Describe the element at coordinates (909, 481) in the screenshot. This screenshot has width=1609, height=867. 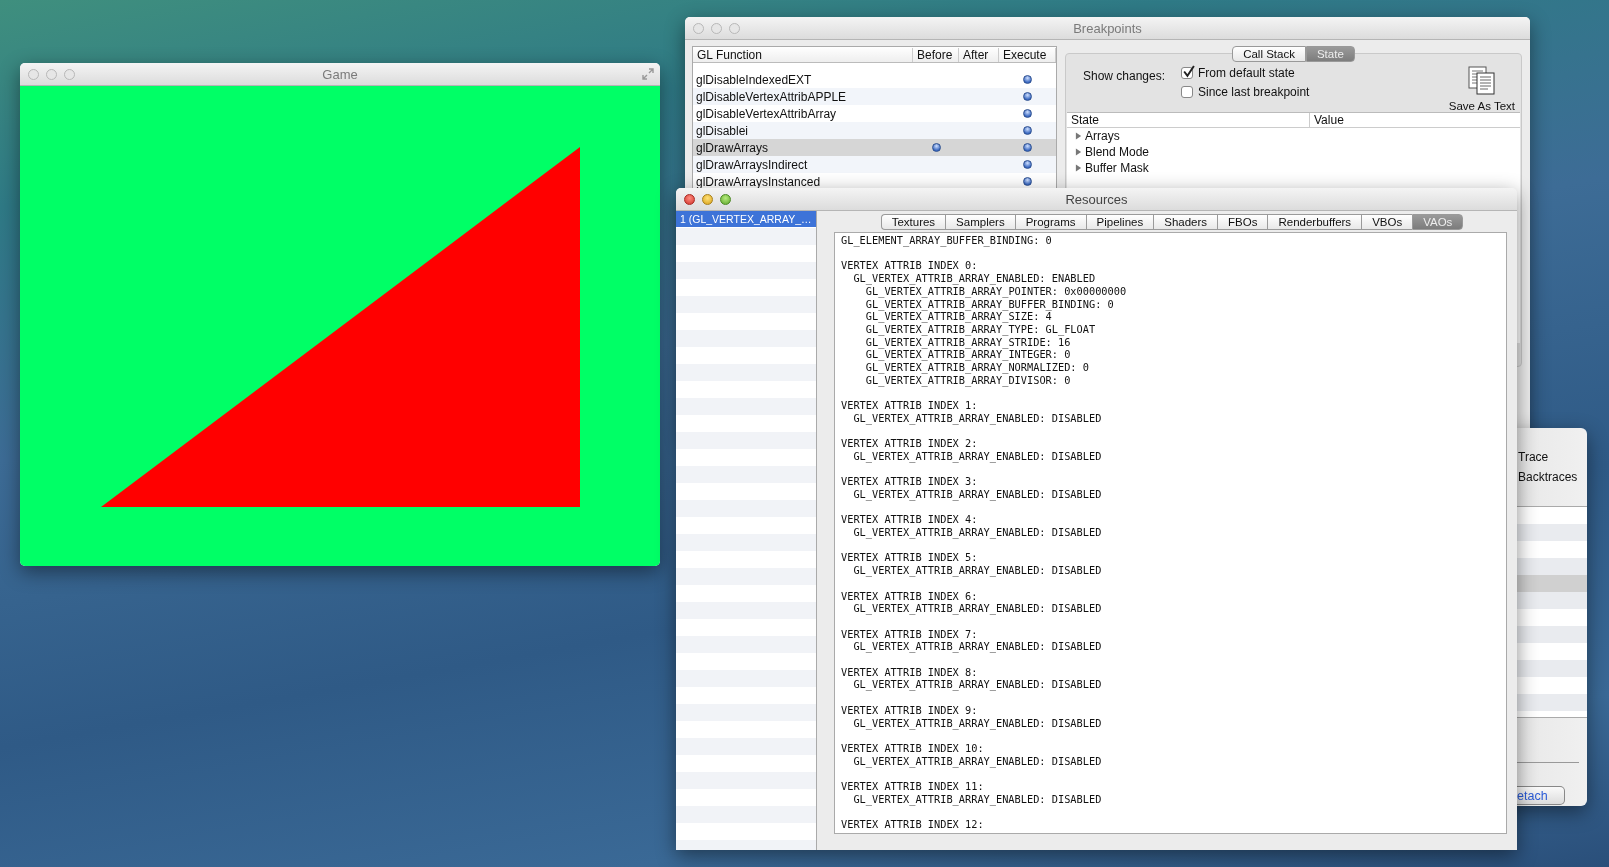
I see `code-line: VERTEX ATTRIB INDEX 3:` at that location.